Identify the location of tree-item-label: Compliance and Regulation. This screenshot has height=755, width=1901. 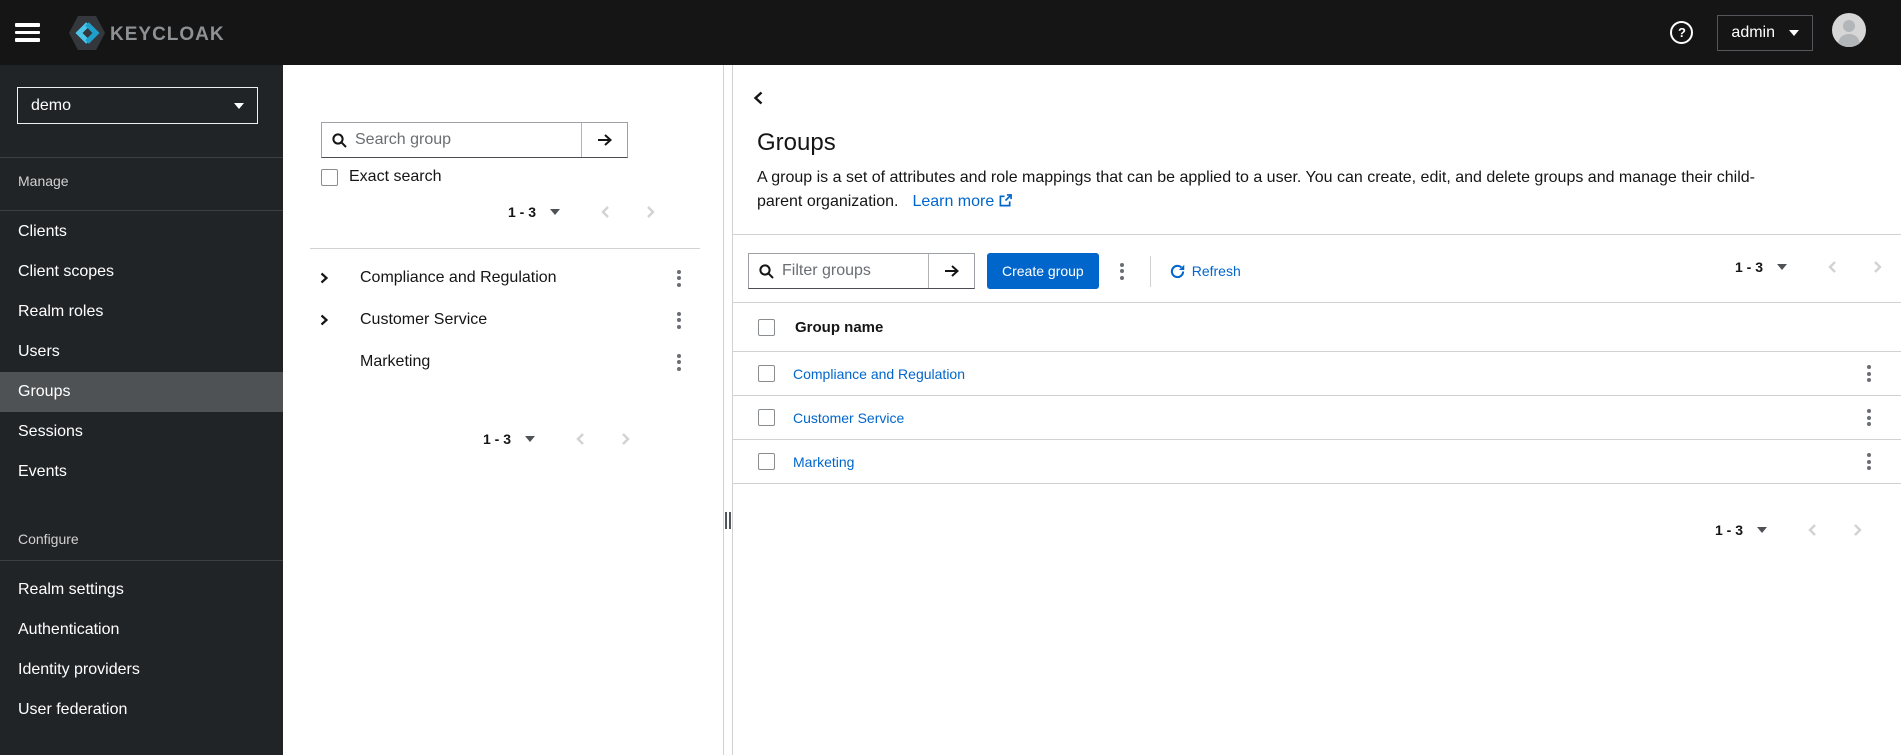
(458, 277).